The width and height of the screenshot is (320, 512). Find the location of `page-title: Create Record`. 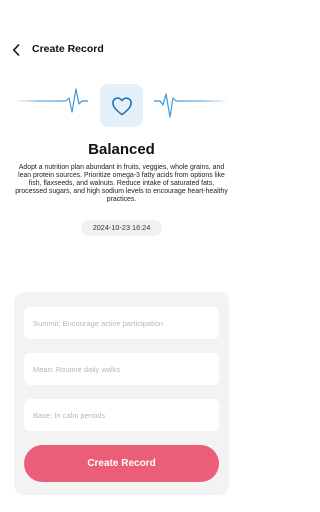

page-title: Create Record is located at coordinates (68, 49).